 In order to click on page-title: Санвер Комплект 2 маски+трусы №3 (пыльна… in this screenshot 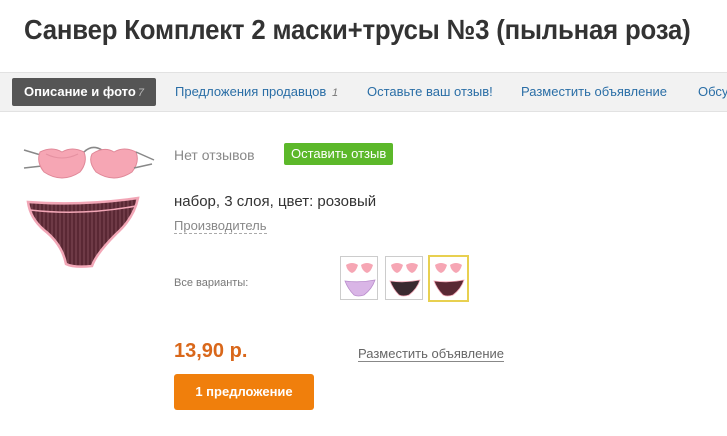, I will do `click(357, 29)`.